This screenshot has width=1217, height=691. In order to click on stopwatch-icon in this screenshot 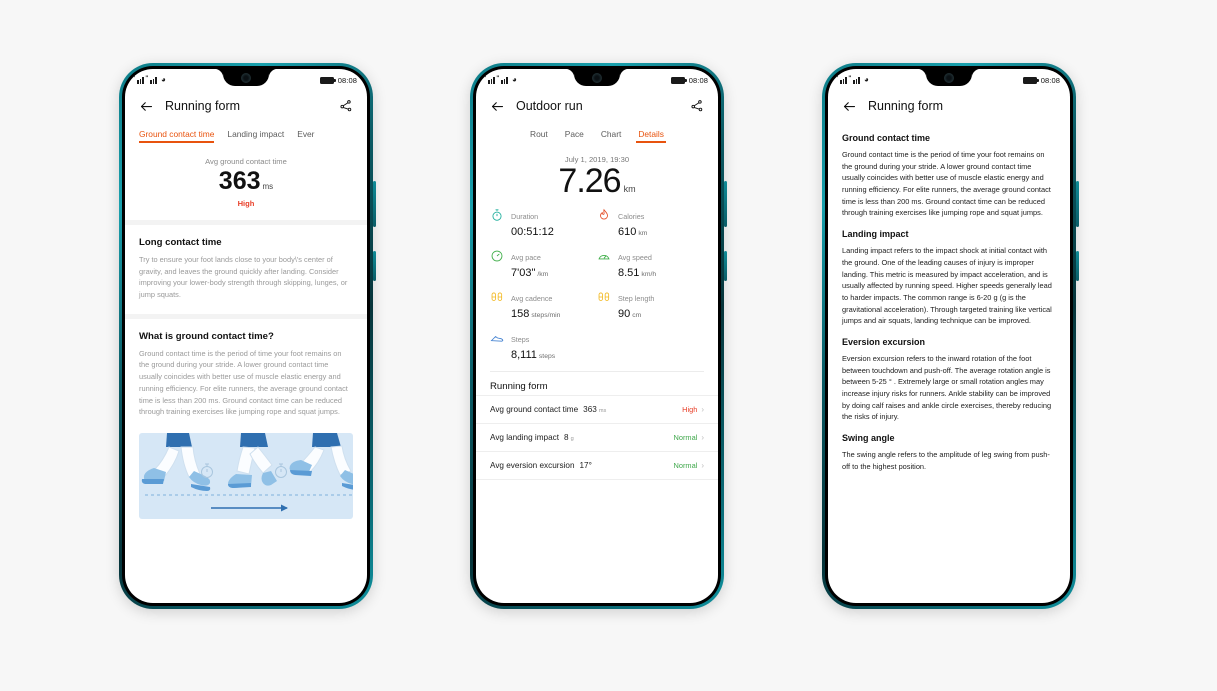, I will do `click(497, 215)`.